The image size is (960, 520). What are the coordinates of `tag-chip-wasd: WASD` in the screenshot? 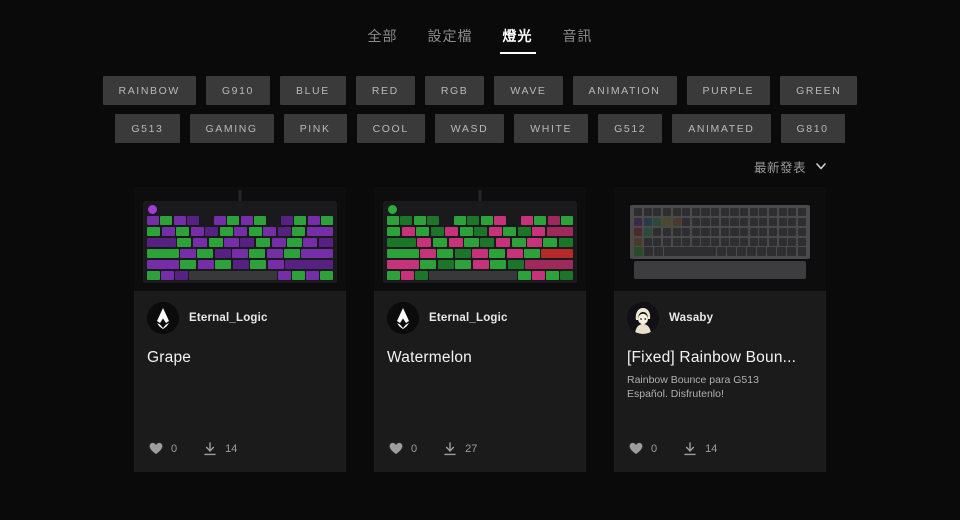 It's located at (469, 128).